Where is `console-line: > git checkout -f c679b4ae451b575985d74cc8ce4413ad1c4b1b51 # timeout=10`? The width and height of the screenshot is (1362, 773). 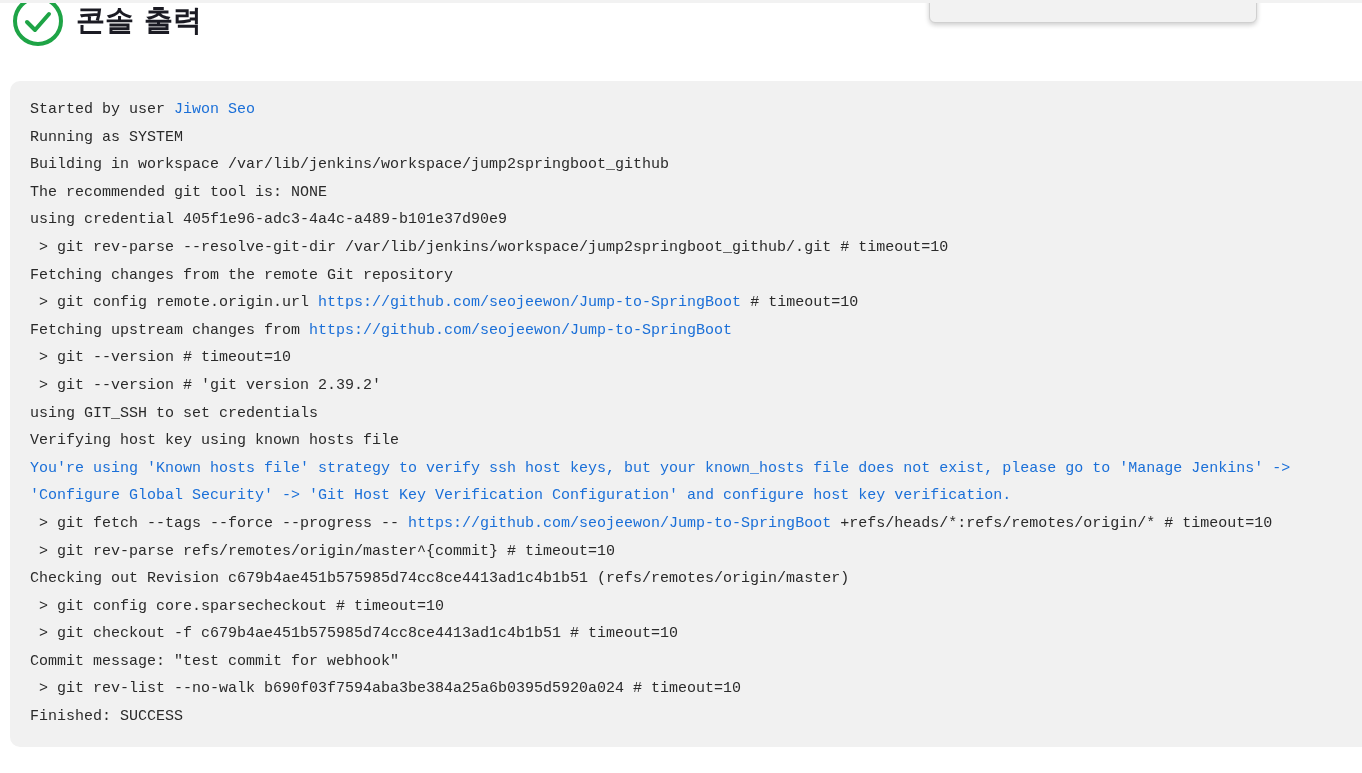
console-line: > git checkout -f c679b4ae451b575985d74cc8ce4413ad1c4b1b51 # timeout=10 is located at coordinates (359, 634).